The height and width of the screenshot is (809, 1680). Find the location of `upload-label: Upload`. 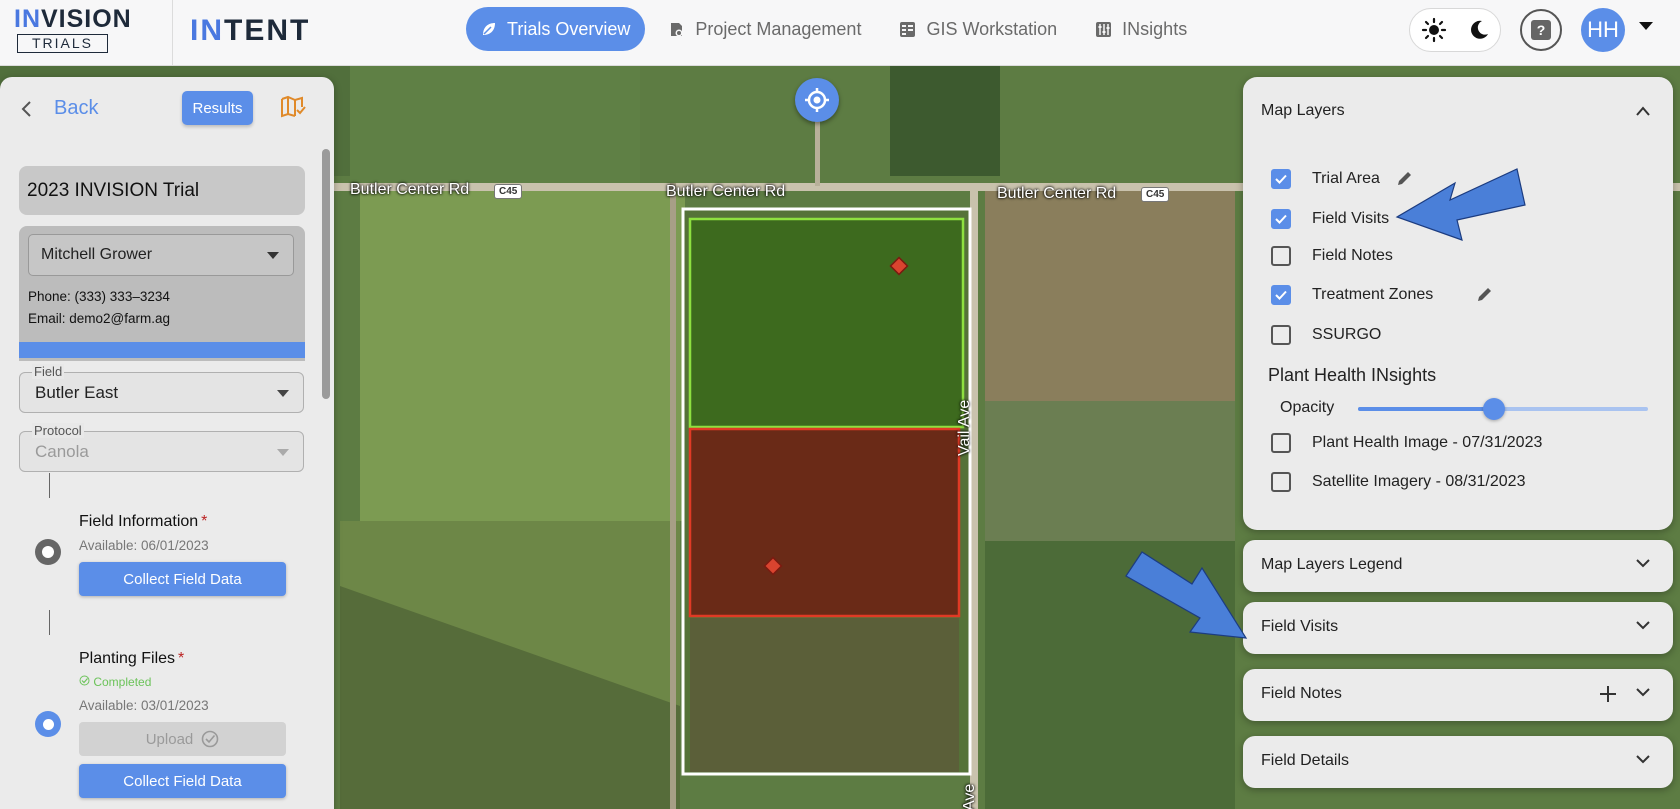

upload-label: Upload is located at coordinates (169, 739).